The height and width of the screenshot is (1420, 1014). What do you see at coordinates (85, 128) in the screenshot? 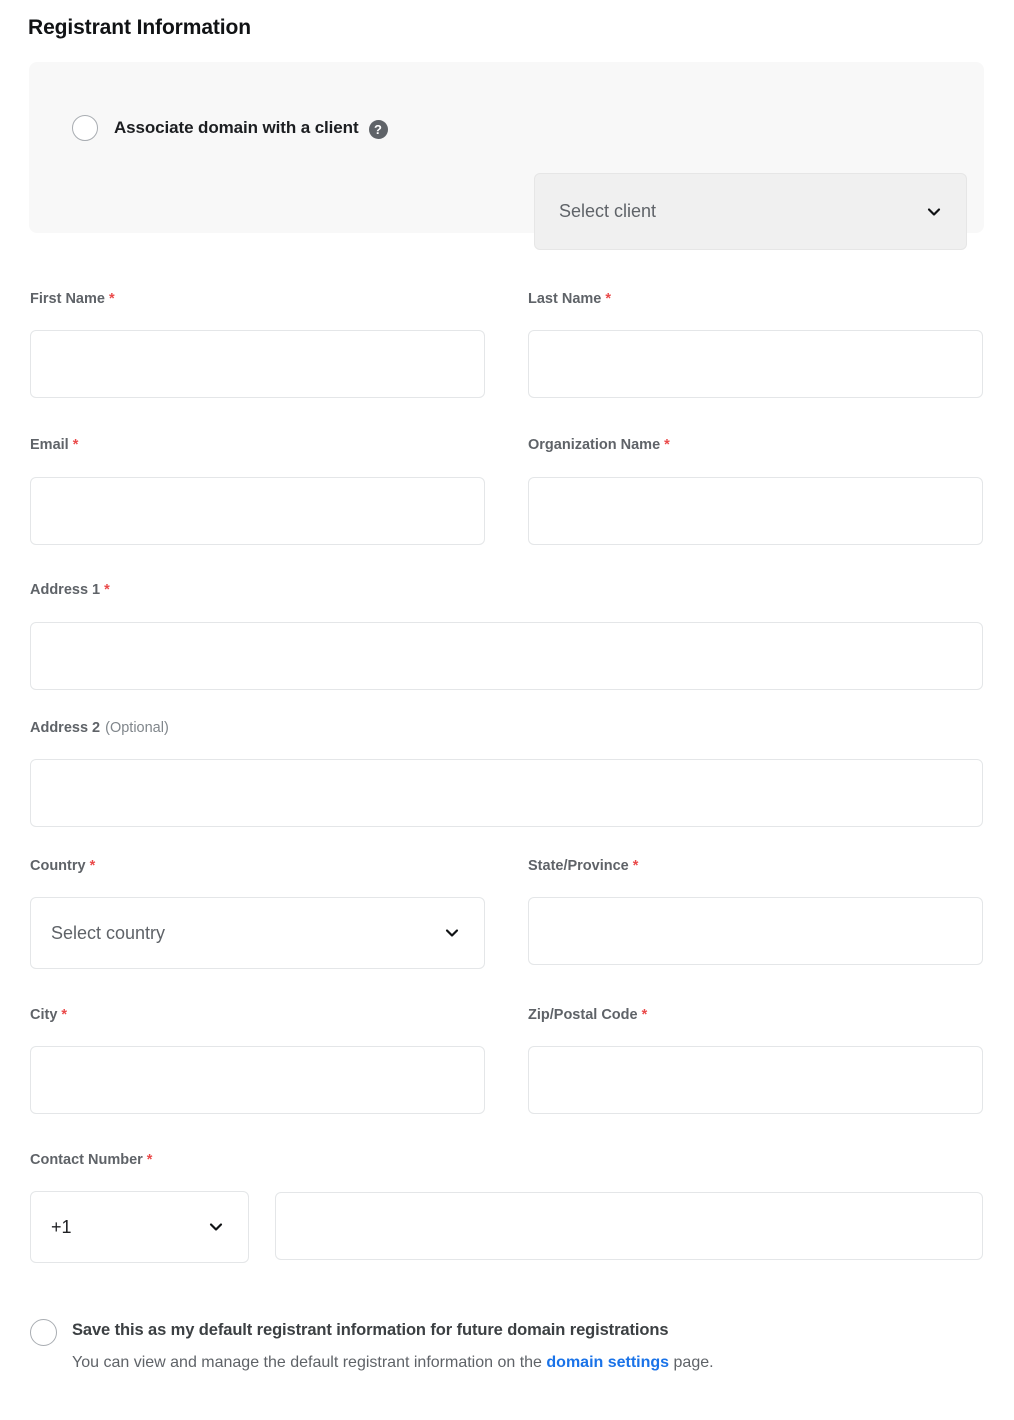
I see `associate-client-radio` at bounding box center [85, 128].